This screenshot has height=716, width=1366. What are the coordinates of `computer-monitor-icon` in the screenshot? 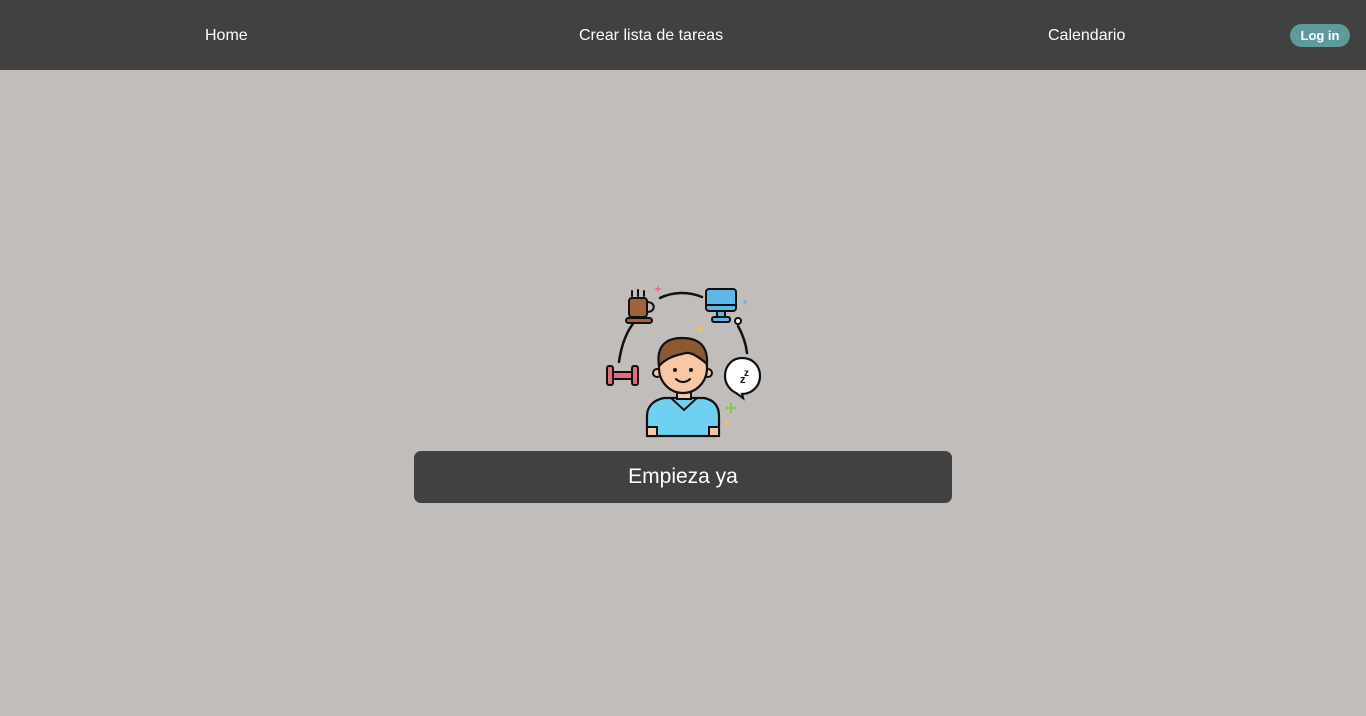 It's located at (723, 306).